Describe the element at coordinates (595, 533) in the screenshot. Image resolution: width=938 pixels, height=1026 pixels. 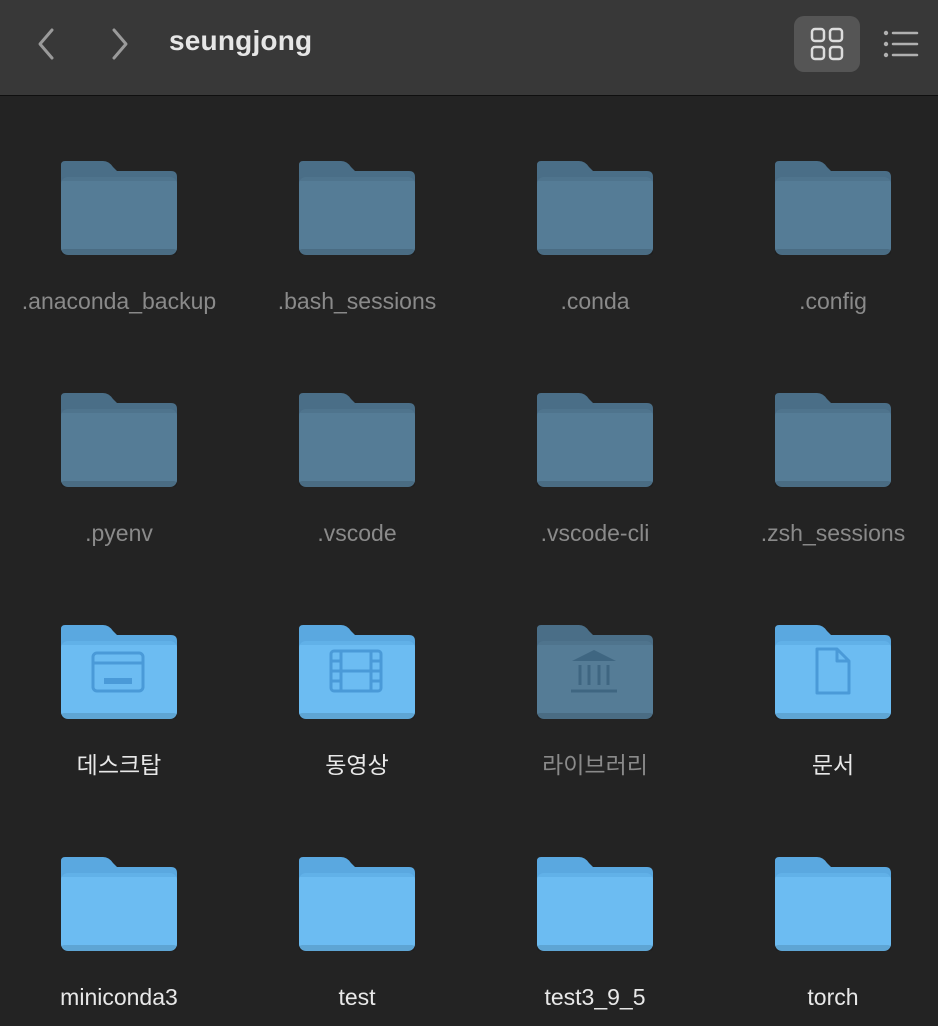
I see `folder-label: .vscode-cli` at that location.